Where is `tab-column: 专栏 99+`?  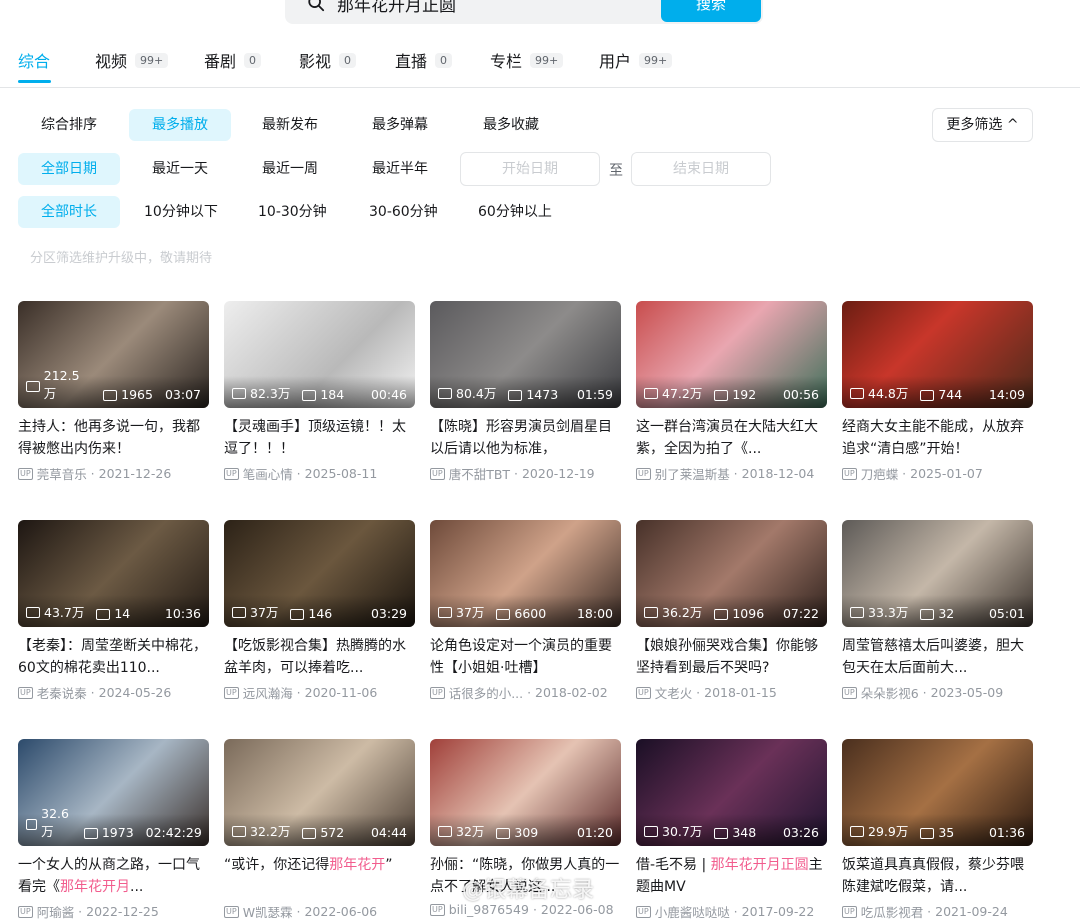
tab-column: 专栏 99+ is located at coordinates (527, 60).